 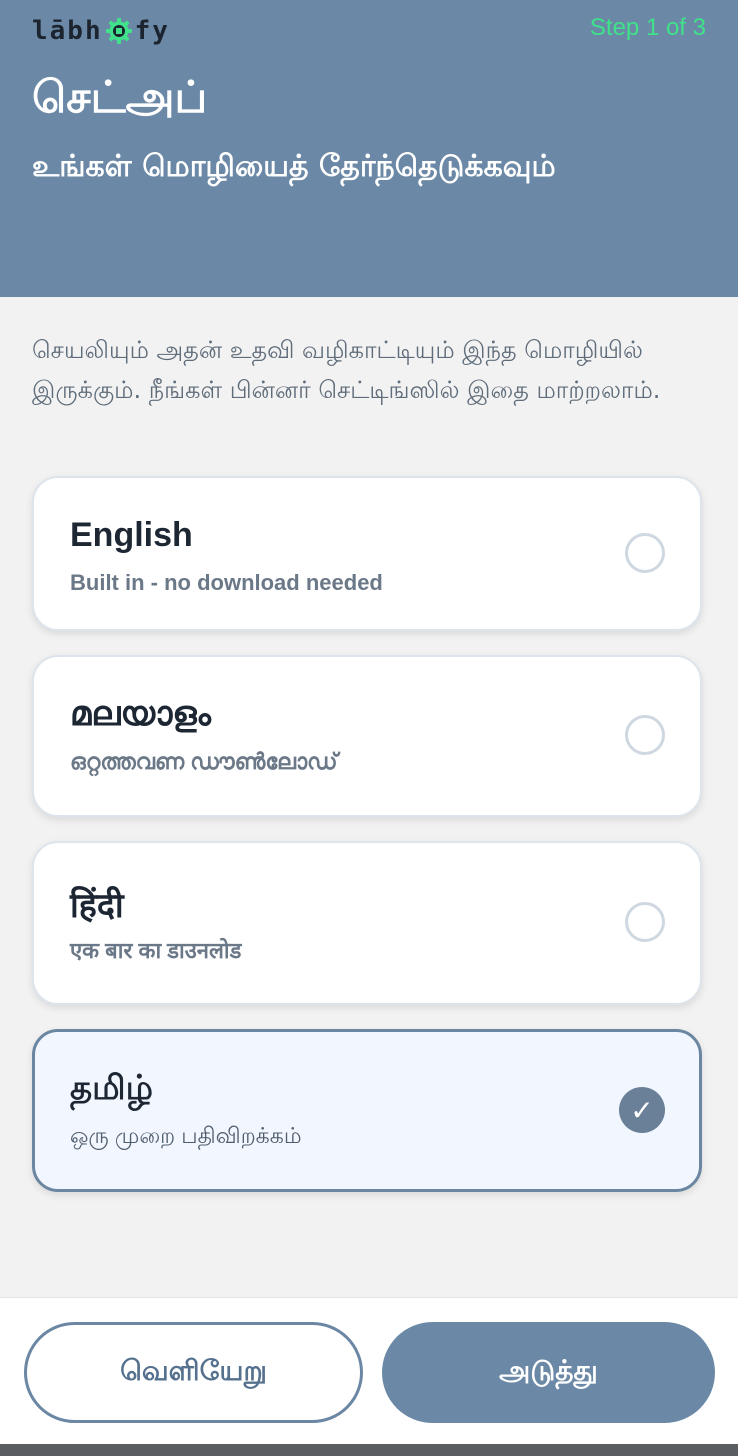 What do you see at coordinates (369, 1450) in the screenshot?
I see `system-nav-bar` at bounding box center [369, 1450].